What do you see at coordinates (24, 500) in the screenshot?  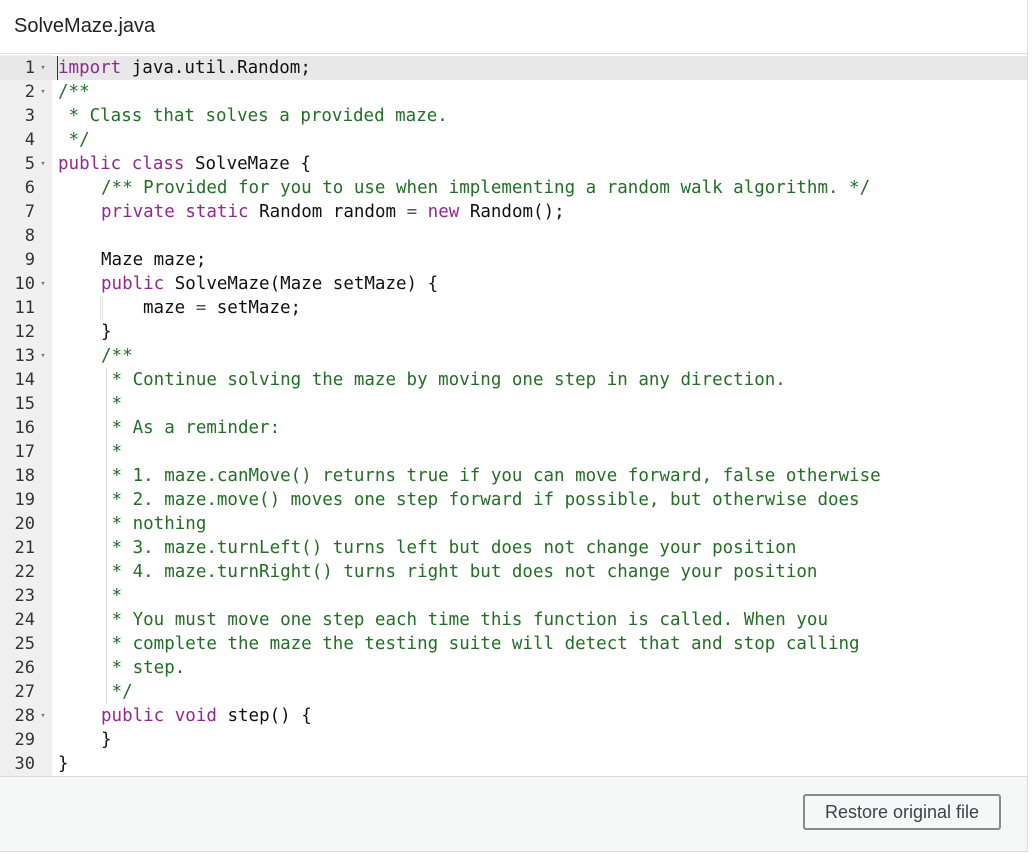 I see `line-number: 19` at bounding box center [24, 500].